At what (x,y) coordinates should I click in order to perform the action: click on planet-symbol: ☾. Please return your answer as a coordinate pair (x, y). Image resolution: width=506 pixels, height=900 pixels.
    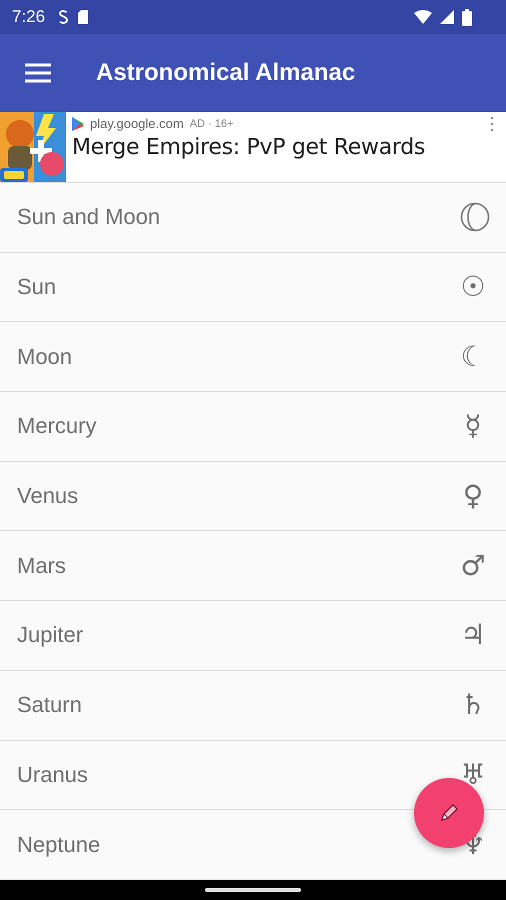
    Looking at the image, I should click on (473, 356).